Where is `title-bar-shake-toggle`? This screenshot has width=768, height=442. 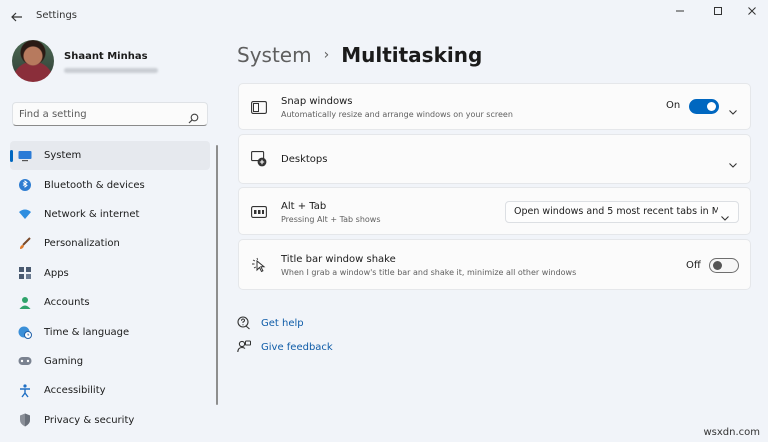
title-bar-shake-toggle is located at coordinates (724, 265).